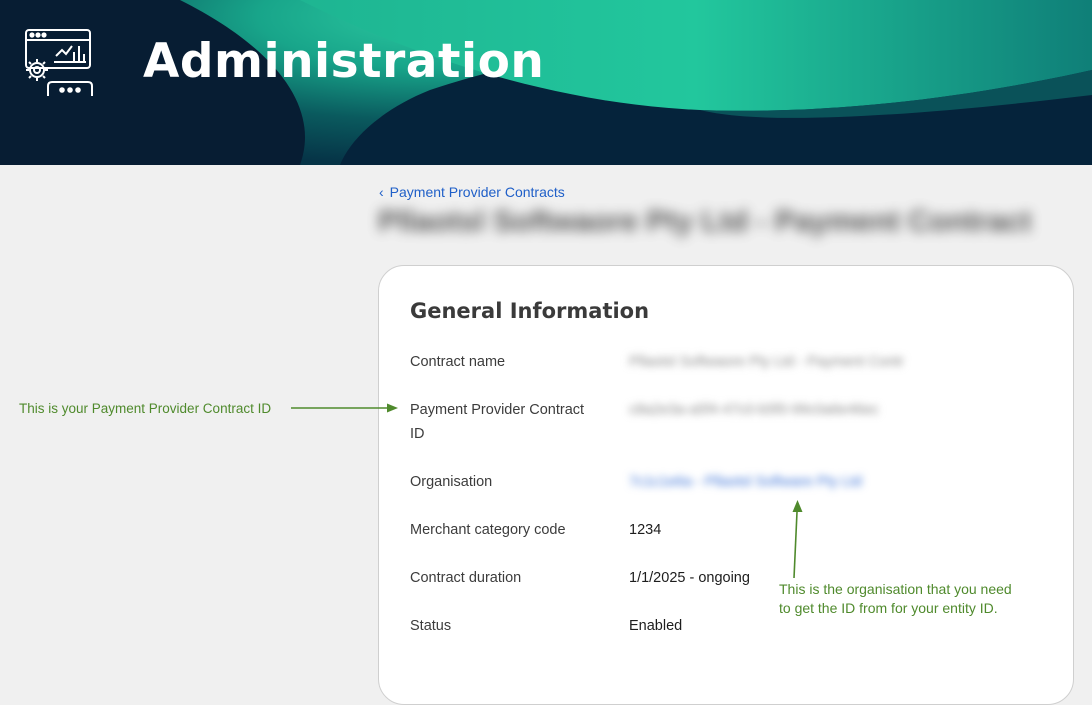 This screenshot has width=1092, height=705. I want to click on status-value: Enabled, so click(656, 626).